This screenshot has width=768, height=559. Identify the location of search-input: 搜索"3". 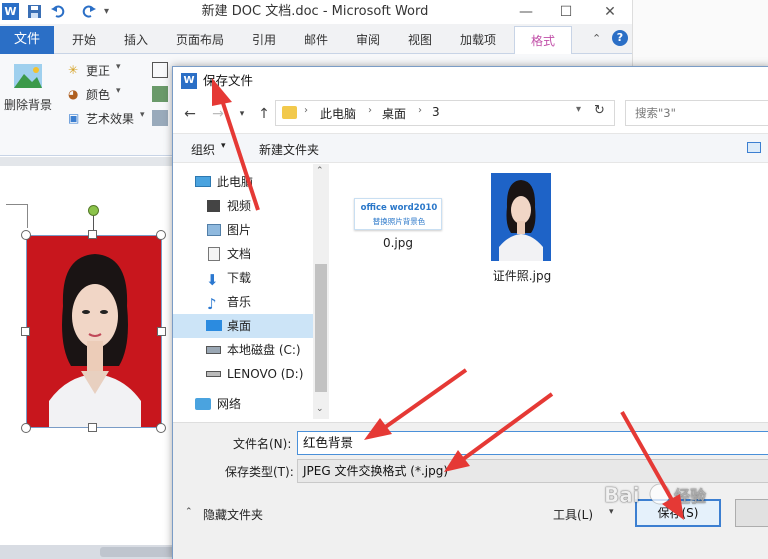
(696, 113).